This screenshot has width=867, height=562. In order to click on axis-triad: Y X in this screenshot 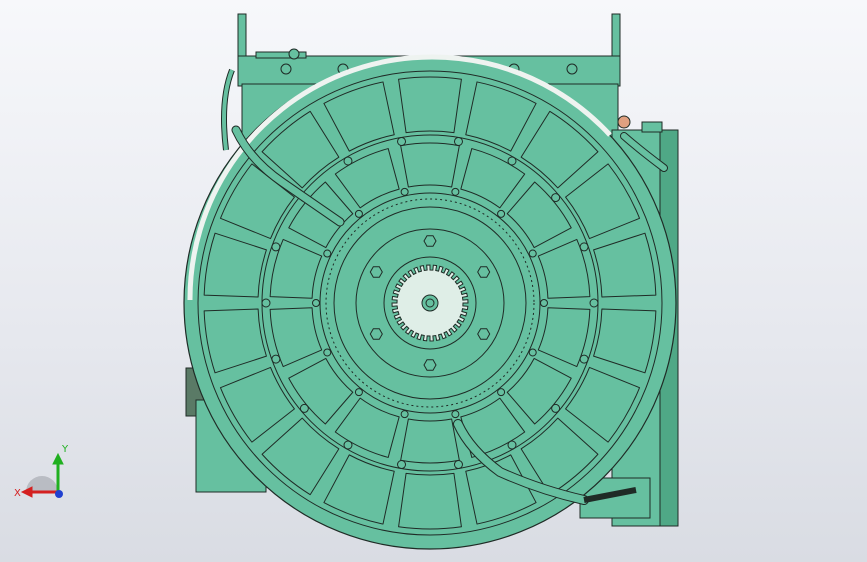, I will do `click(41, 471)`.